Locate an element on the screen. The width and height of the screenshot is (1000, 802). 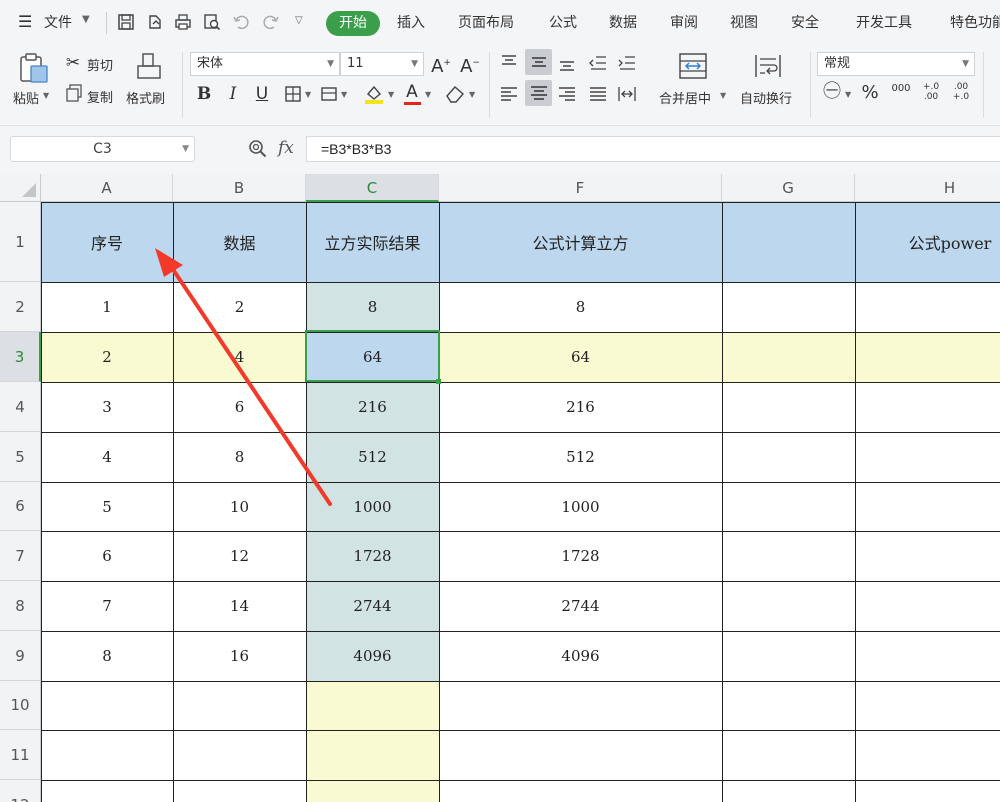
font-size-select: 11 ▼ is located at coordinates (382, 64).